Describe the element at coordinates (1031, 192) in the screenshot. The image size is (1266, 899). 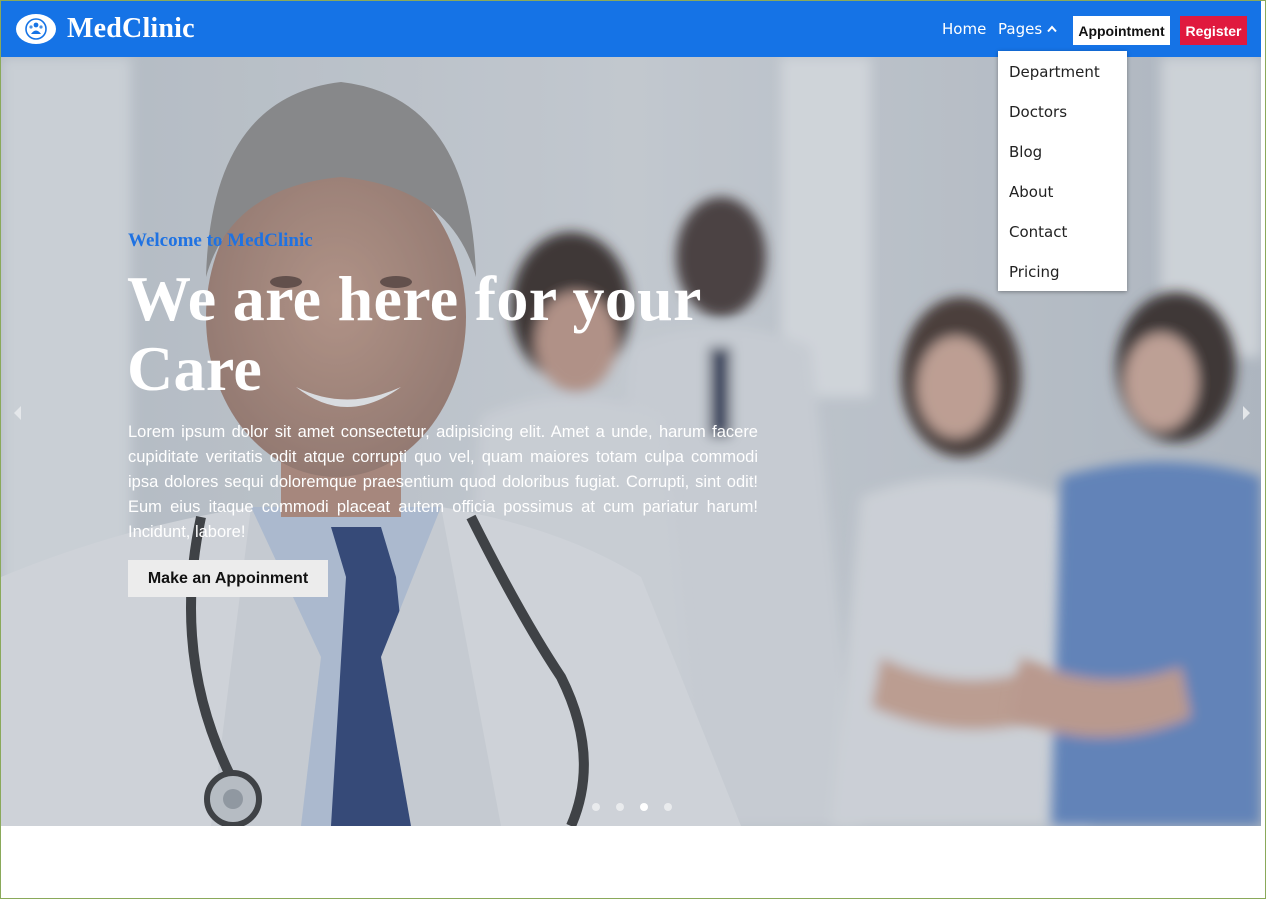
I see `dropdown-item-about: About` at that location.